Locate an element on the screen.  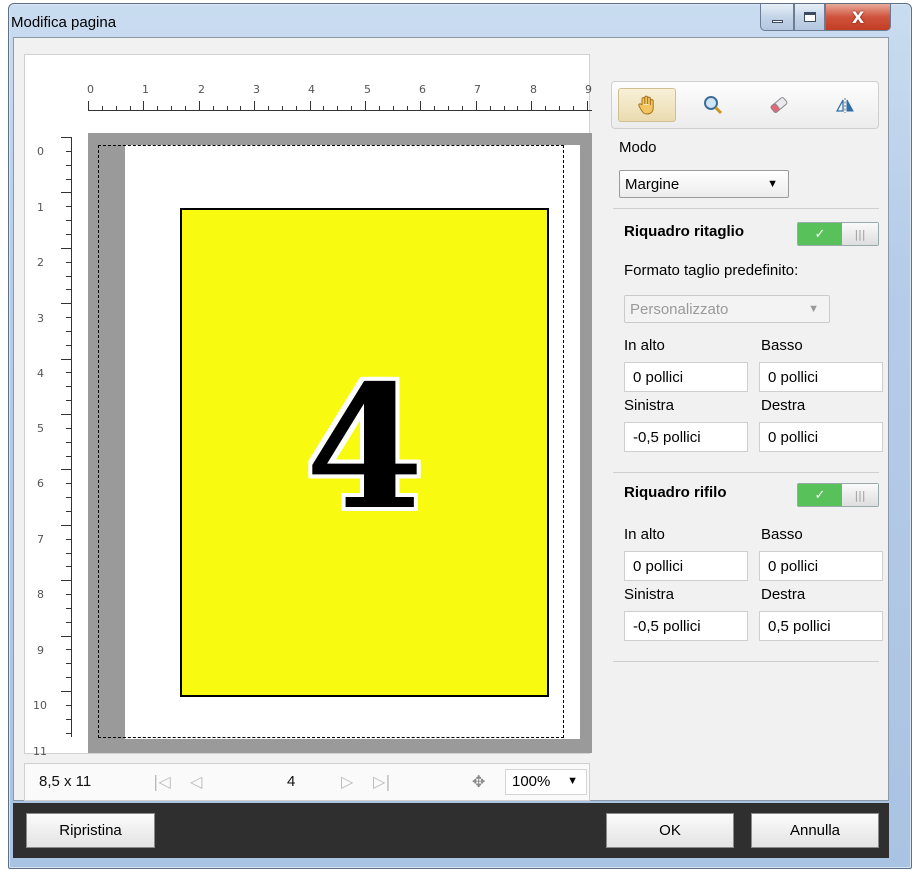
crop-left-value: -0,5 pollici is located at coordinates (667, 437).